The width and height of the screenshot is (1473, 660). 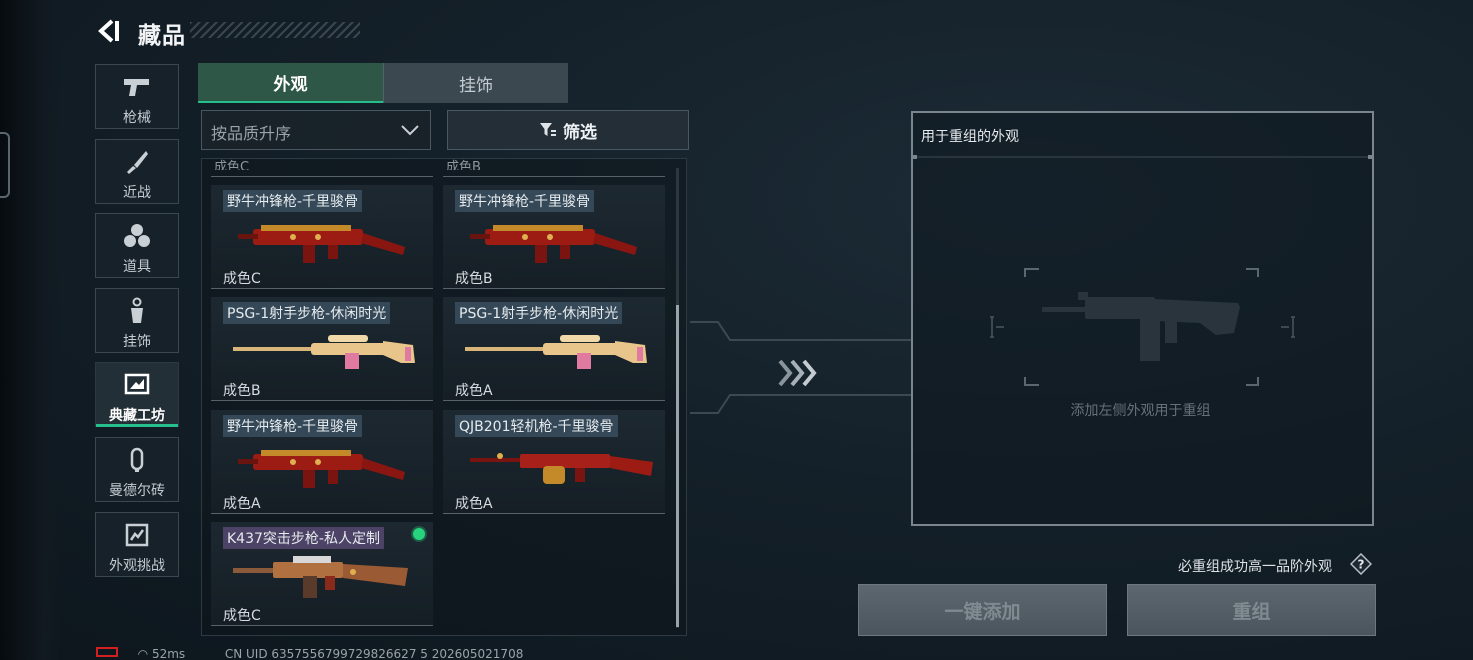 I want to click on left-edge-shade, so click(x=31, y=330).